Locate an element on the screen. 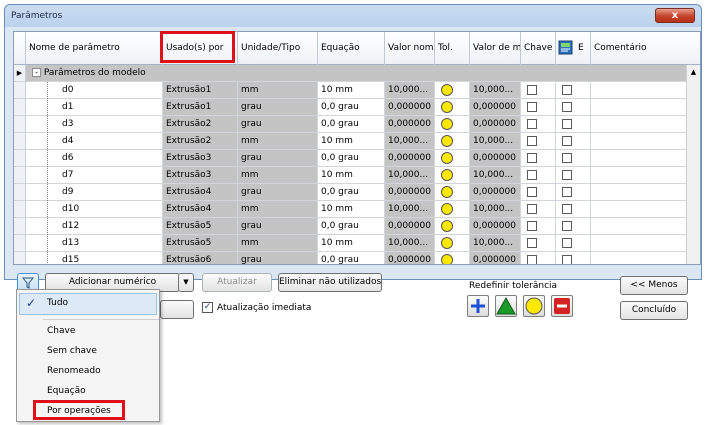  column-header-key: Chave is located at coordinates (538, 48).